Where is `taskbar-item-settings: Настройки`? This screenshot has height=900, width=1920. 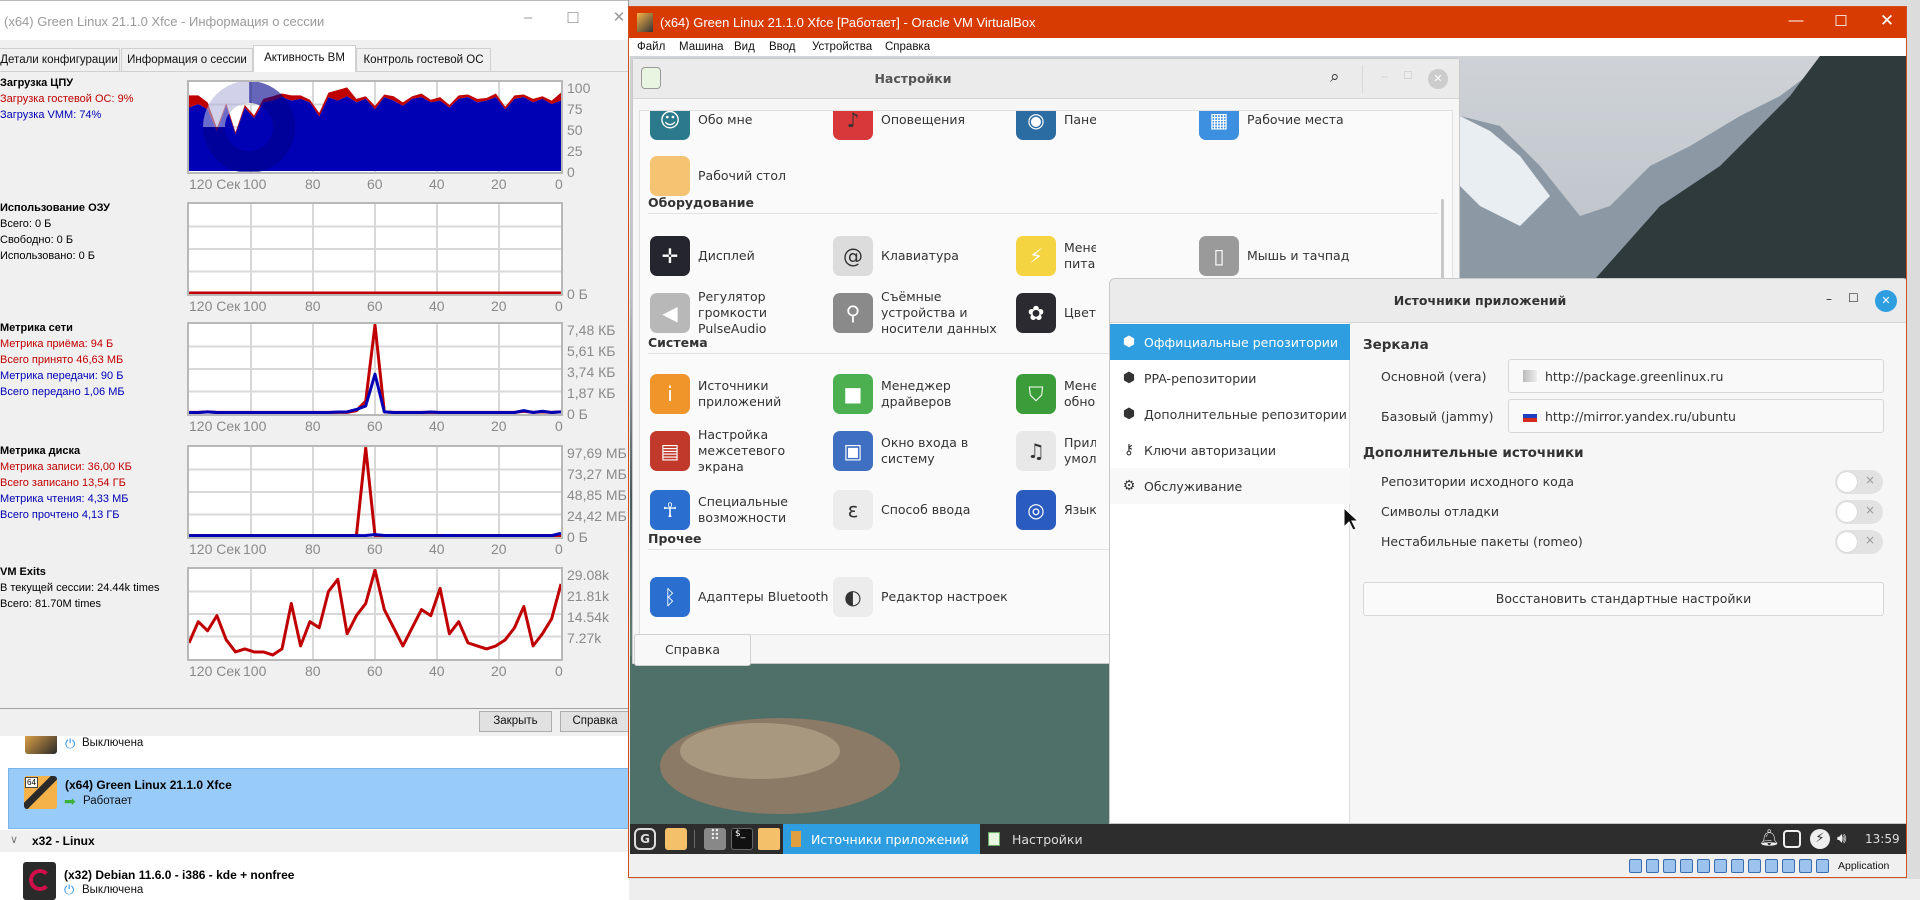
taskbar-item-settings: Настройки is located at coordinates (1035, 839).